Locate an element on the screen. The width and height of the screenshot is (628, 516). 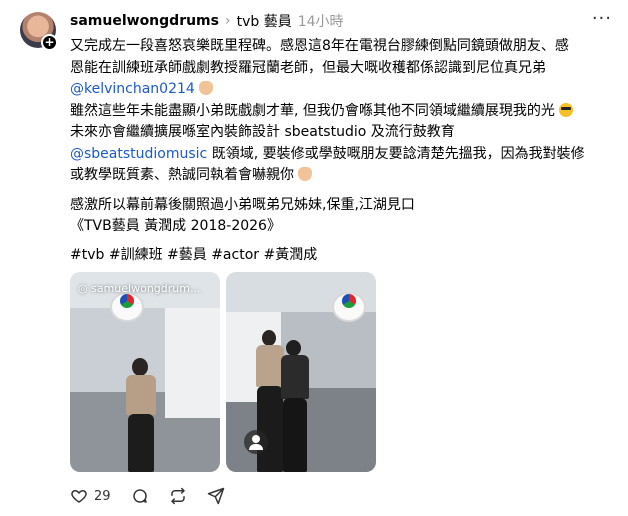
community-name: tvb 藝員 is located at coordinates (264, 21).